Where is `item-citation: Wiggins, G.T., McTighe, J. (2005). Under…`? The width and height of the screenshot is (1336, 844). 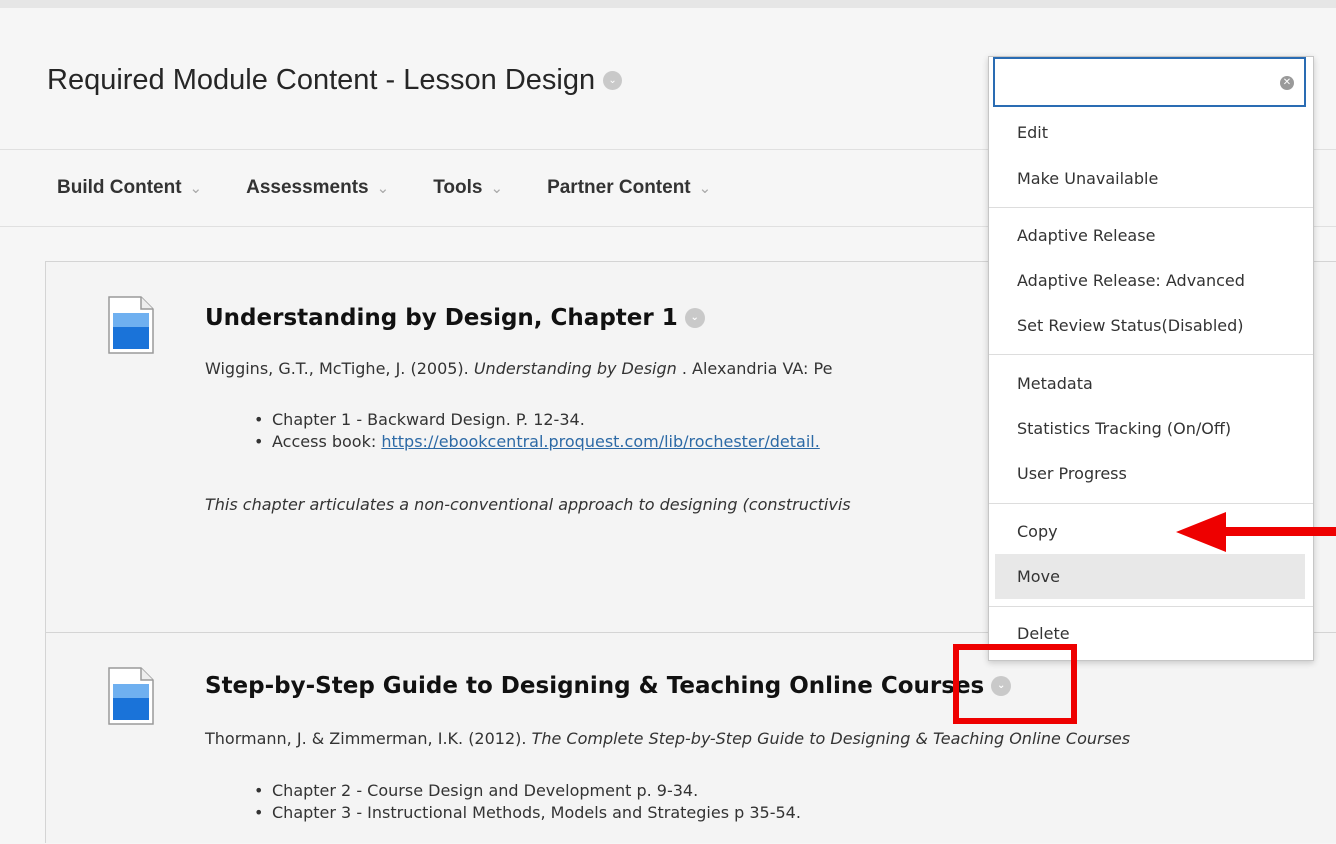 item-citation: Wiggins, G.T., McTighe, J. (2005). Under… is located at coordinates (518, 368).